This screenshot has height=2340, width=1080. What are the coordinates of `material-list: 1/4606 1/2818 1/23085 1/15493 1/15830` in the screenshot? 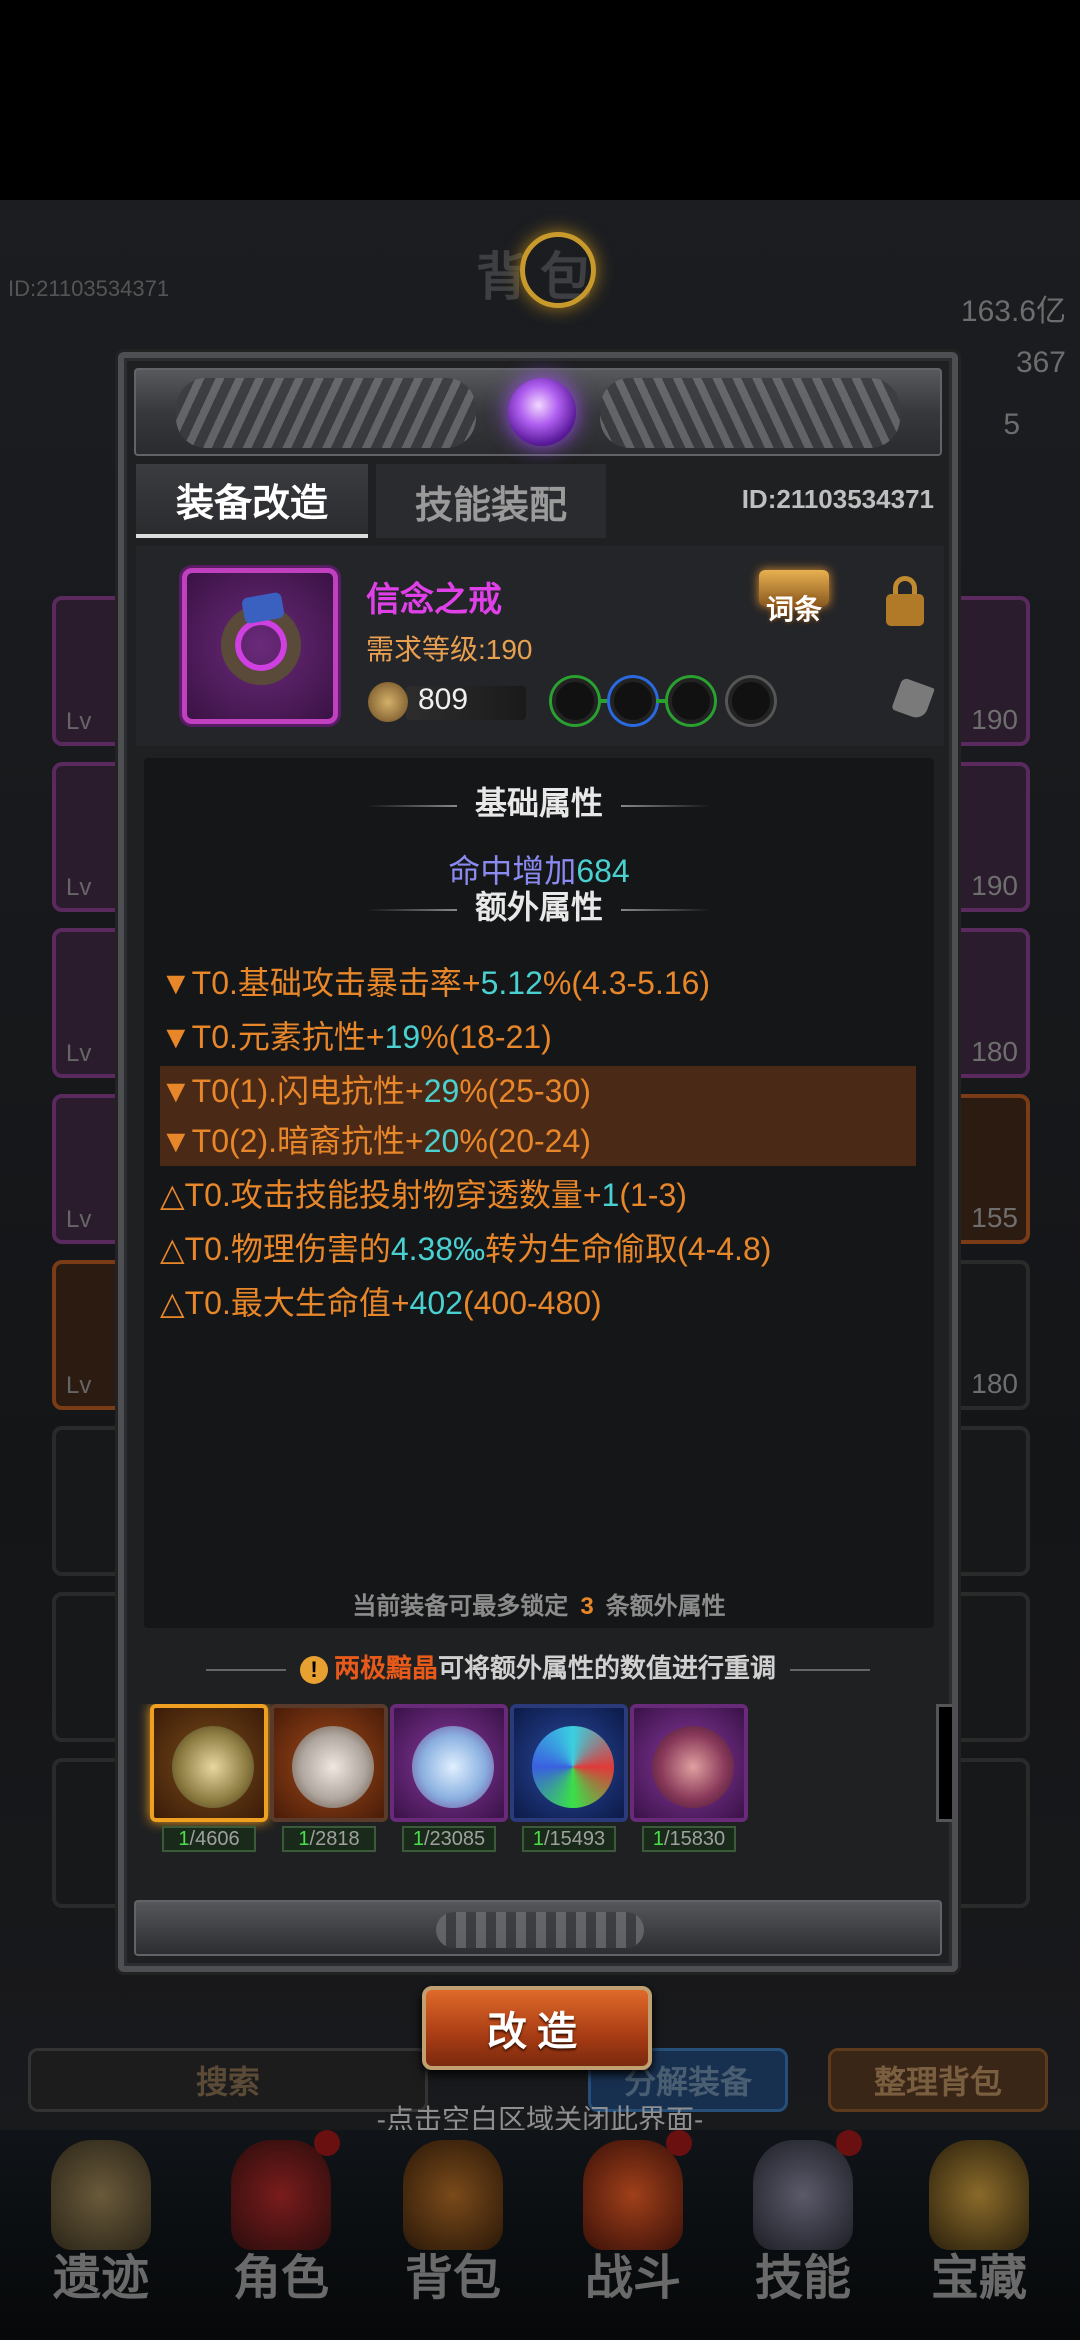 It's located at (544, 1779).